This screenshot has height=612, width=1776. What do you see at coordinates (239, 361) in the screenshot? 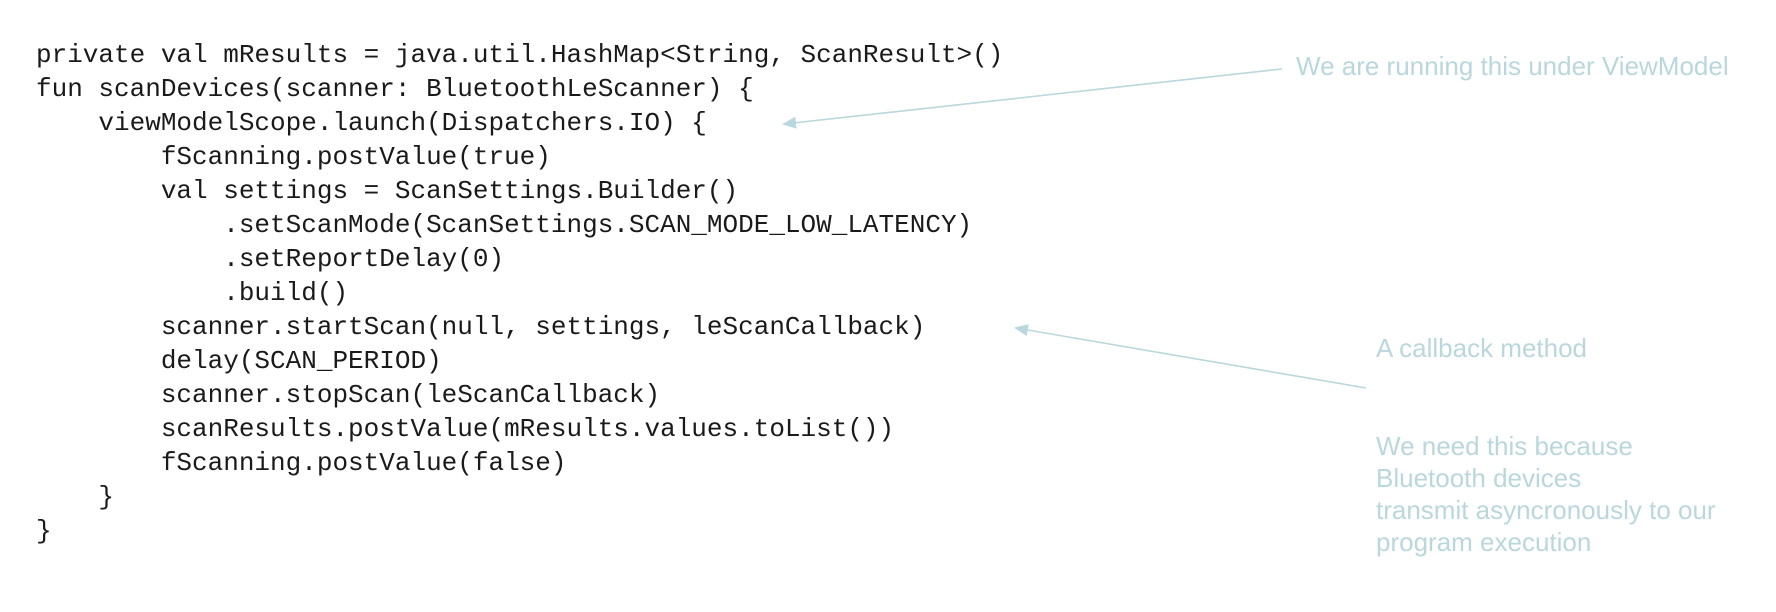
I see `code-line-10: delay(SCAN_PERIOD)` at bounding box center [239, 361].